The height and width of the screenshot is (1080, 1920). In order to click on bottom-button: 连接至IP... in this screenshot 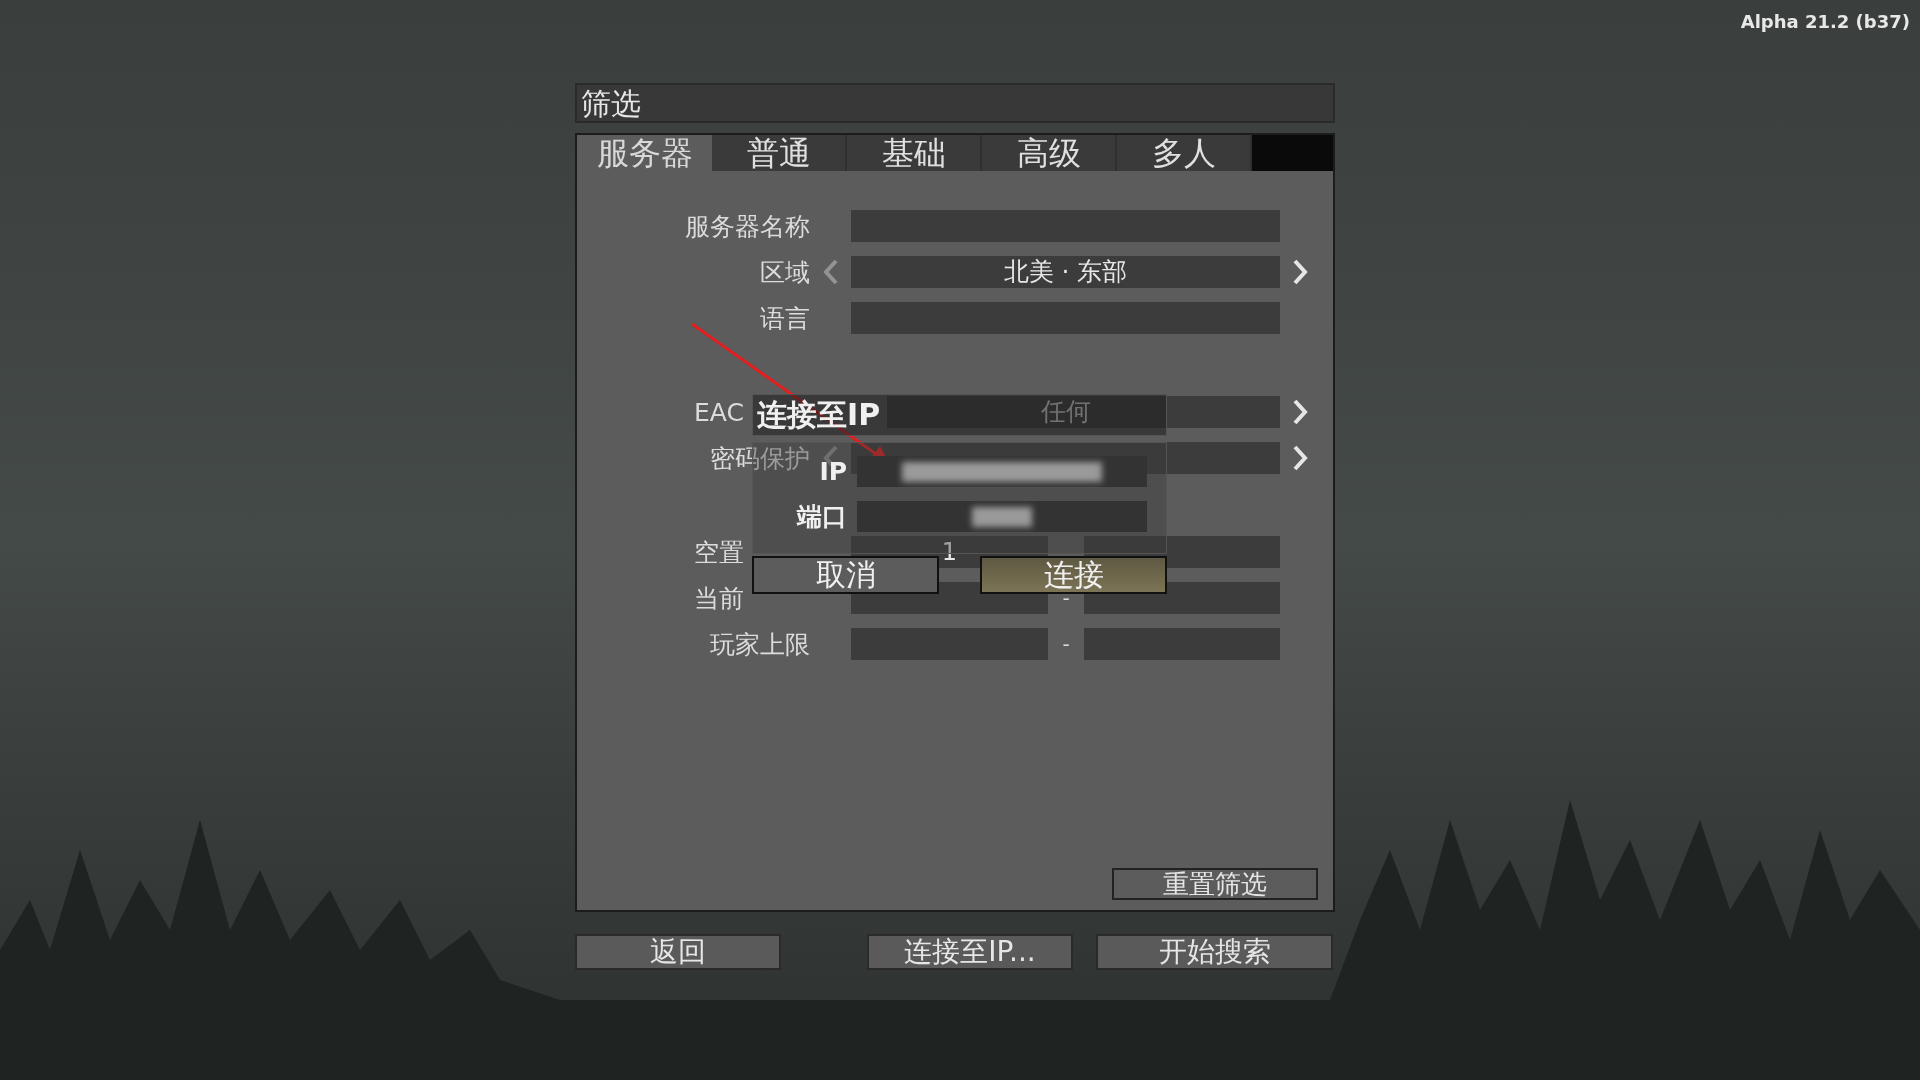, I will do `click(970, 952)`.